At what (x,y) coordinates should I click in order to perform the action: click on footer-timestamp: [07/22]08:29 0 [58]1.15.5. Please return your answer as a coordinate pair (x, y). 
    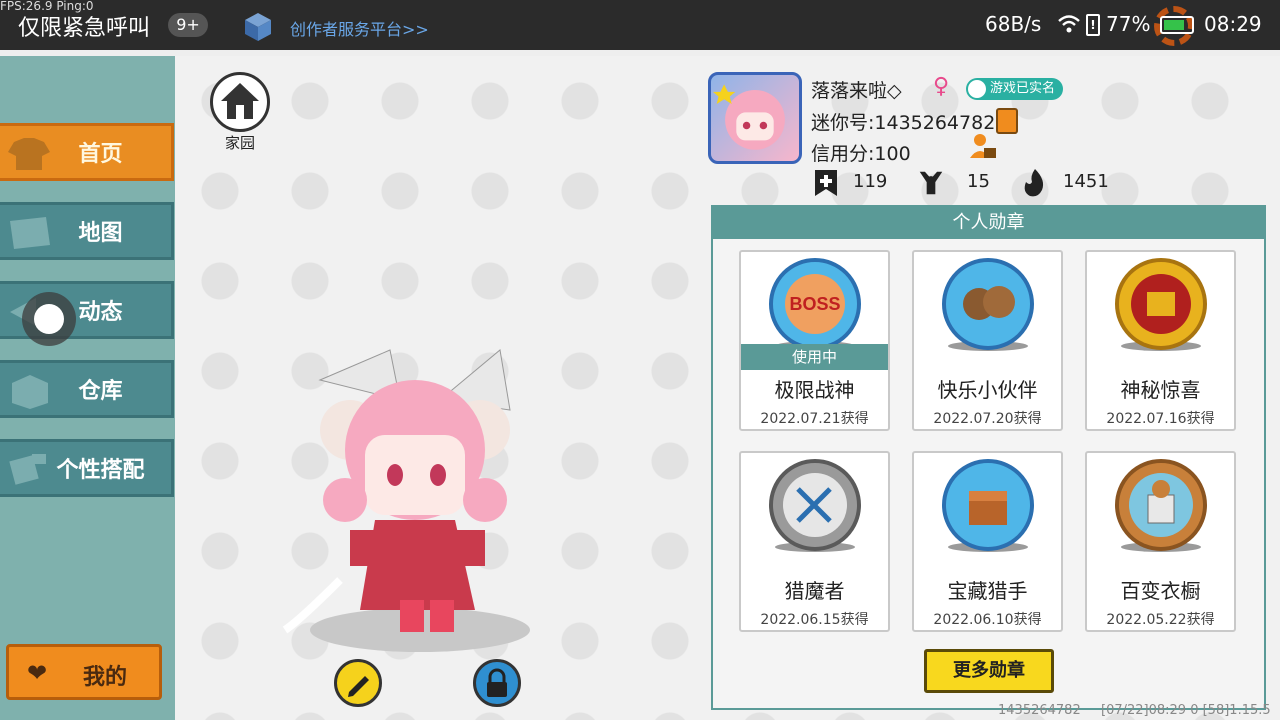
    Looking at the image, I should click on (1186, 710).